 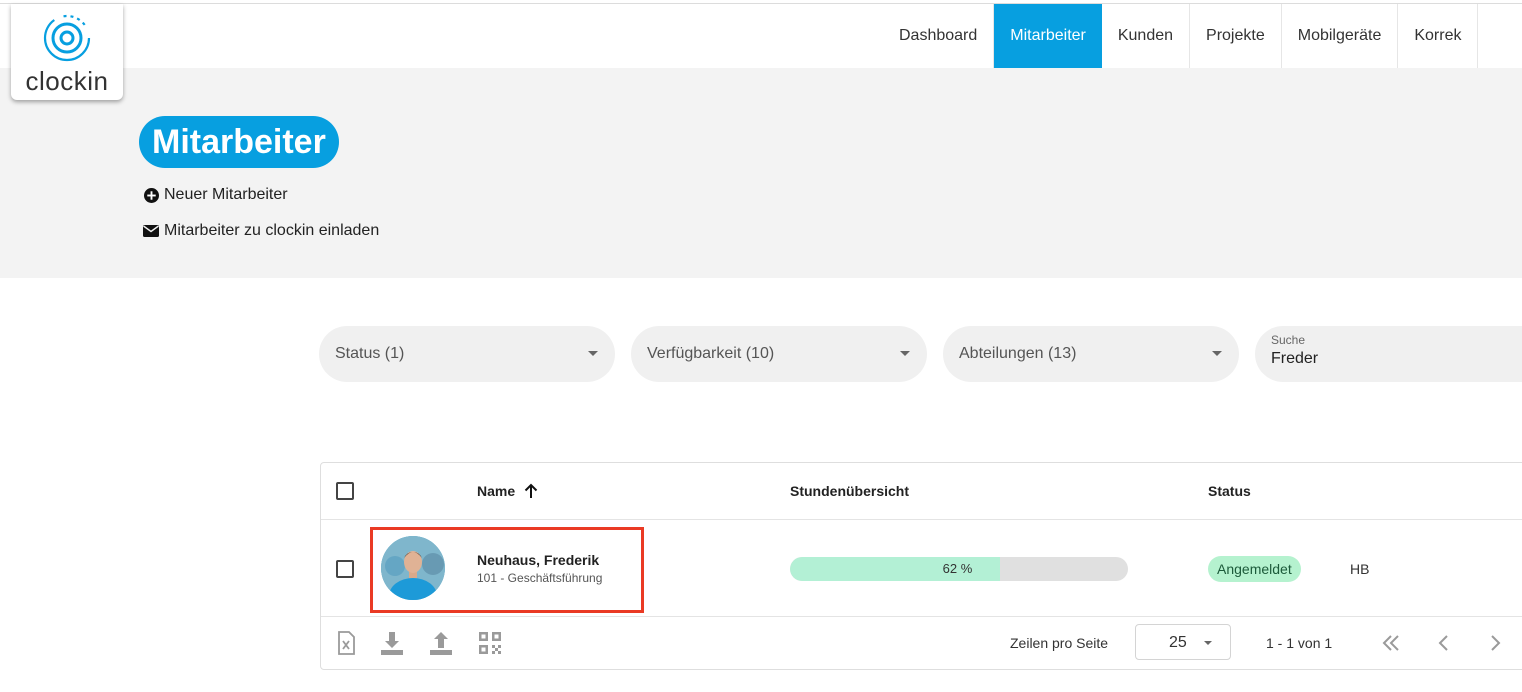 I want to click on prev-page-icon, so click(x=1444, y=643).